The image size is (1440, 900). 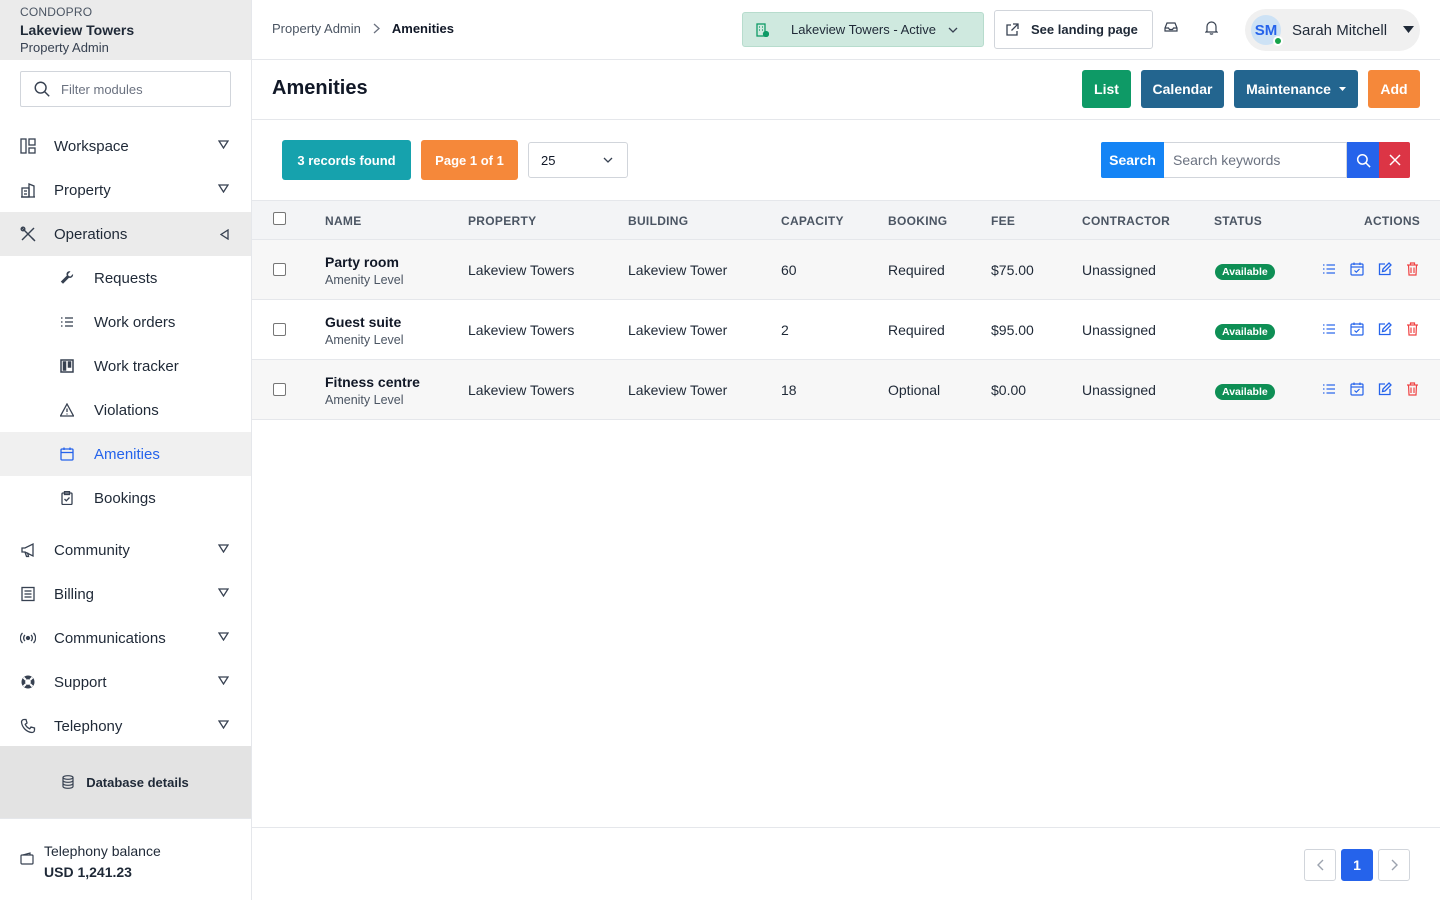 What do you see at coordinates (1296, 89) in the screenshot?
I see `maintenance-dropdown-button: Maintenance` at bounding box center [1296, 89].